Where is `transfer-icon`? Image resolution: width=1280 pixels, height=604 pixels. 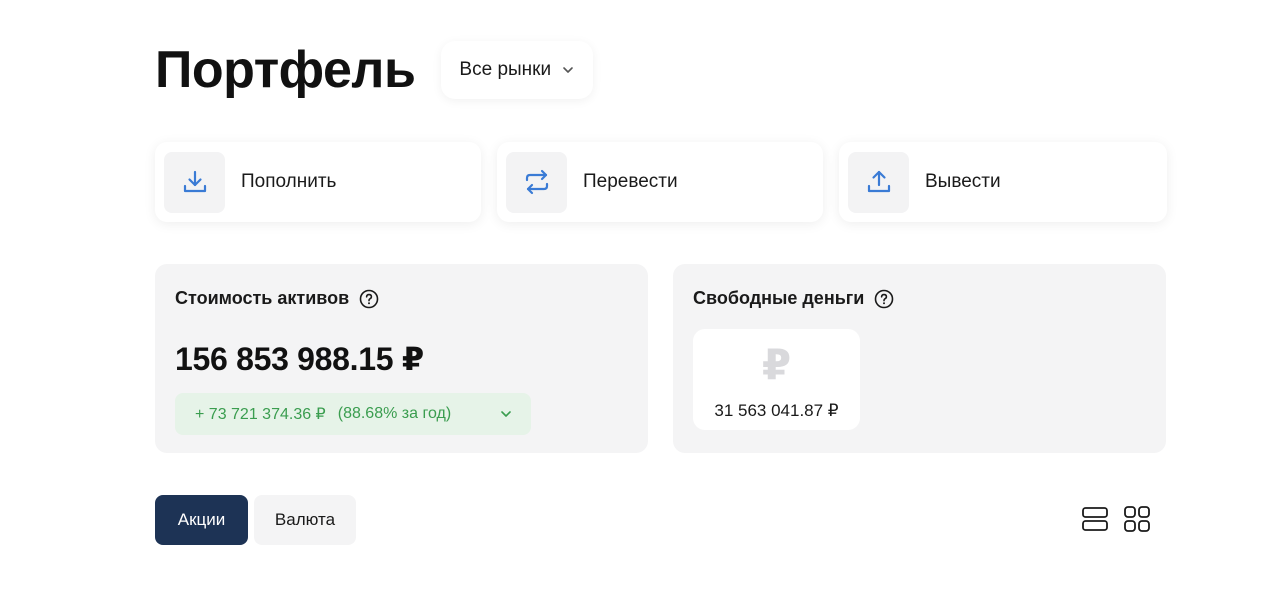
transfer-icon is located at coordinates (536, 182).